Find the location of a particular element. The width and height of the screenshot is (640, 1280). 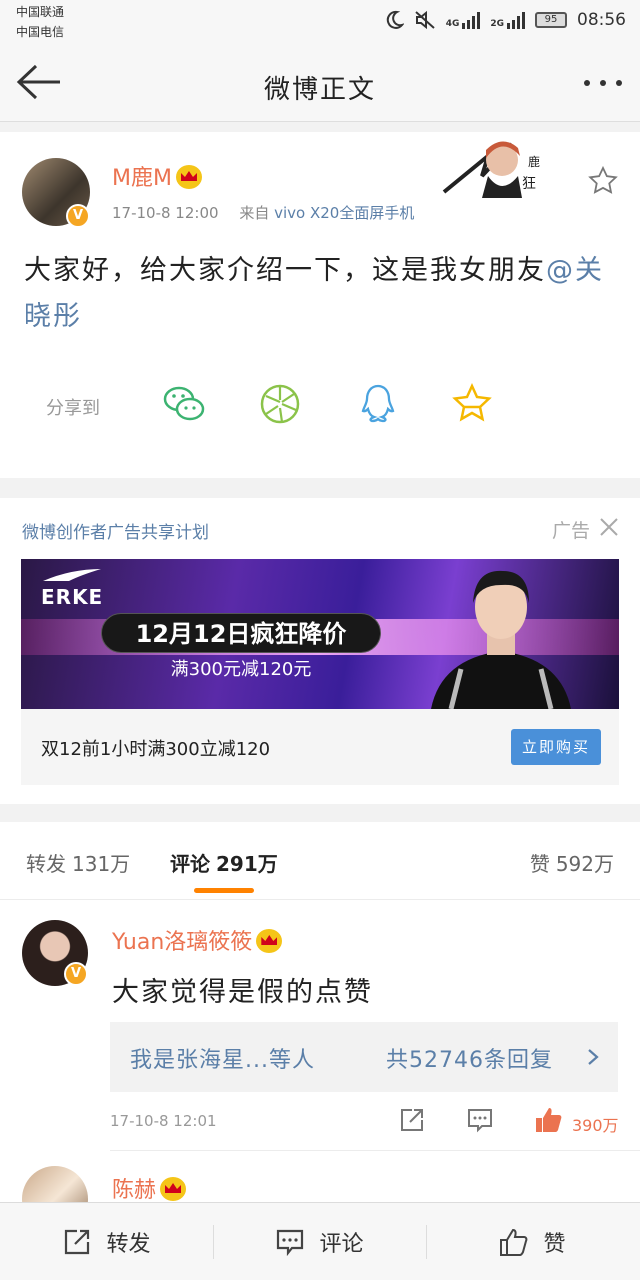

carrier-2: 中国电信 is located at coordinates (40, 32).